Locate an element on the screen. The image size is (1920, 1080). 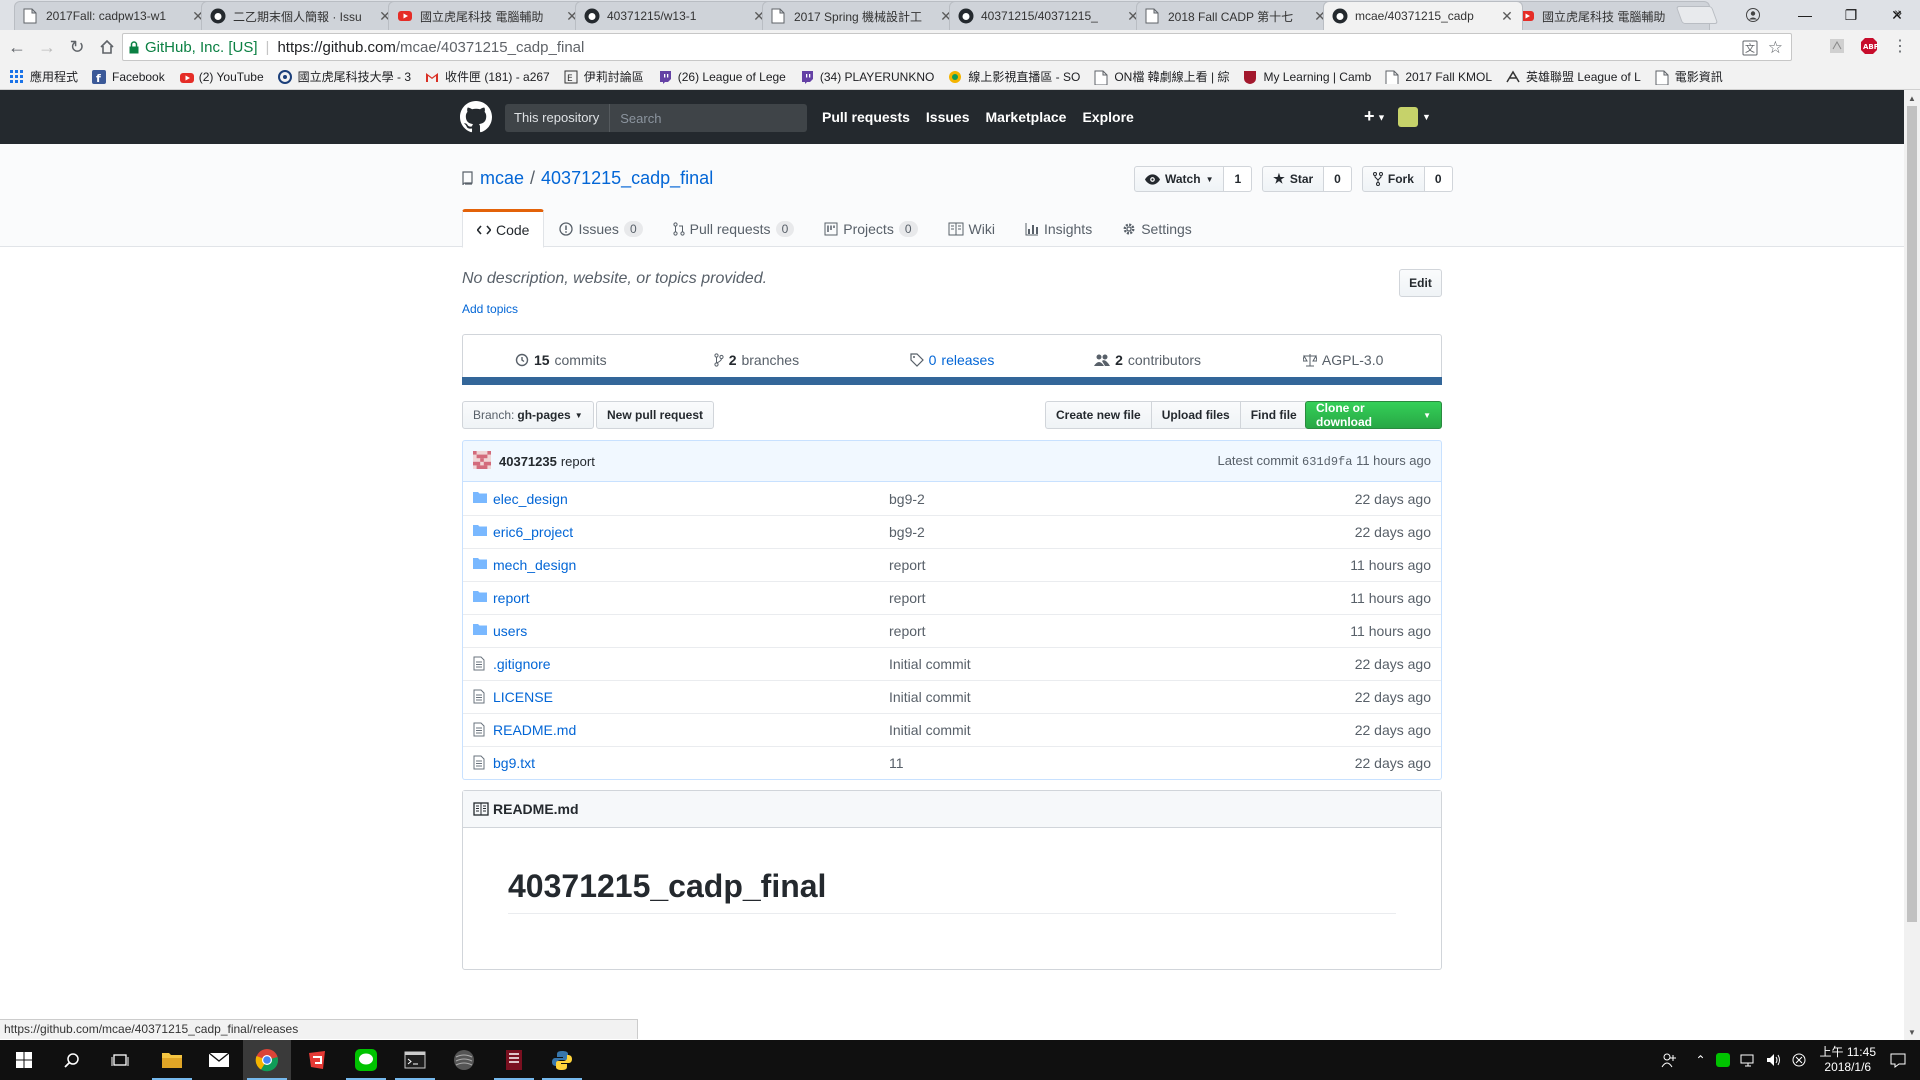
tab-issues: Issues 0 is located at coordinates (600, 228).